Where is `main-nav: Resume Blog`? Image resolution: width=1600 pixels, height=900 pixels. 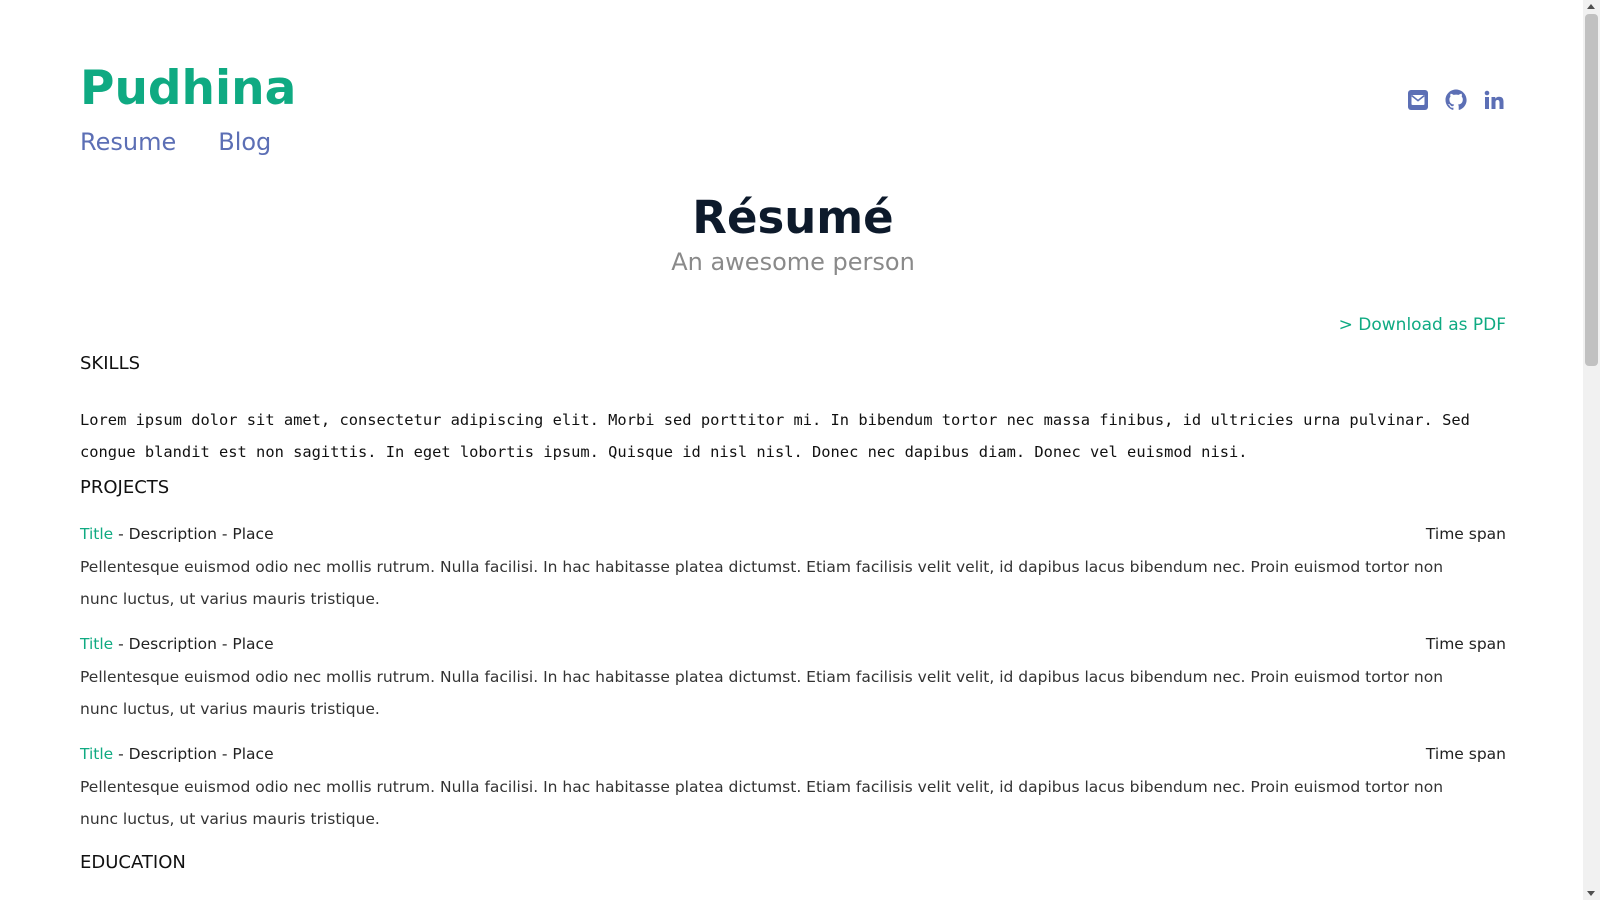 main-nav: Resume Blog is located at coordinates (175, 142).